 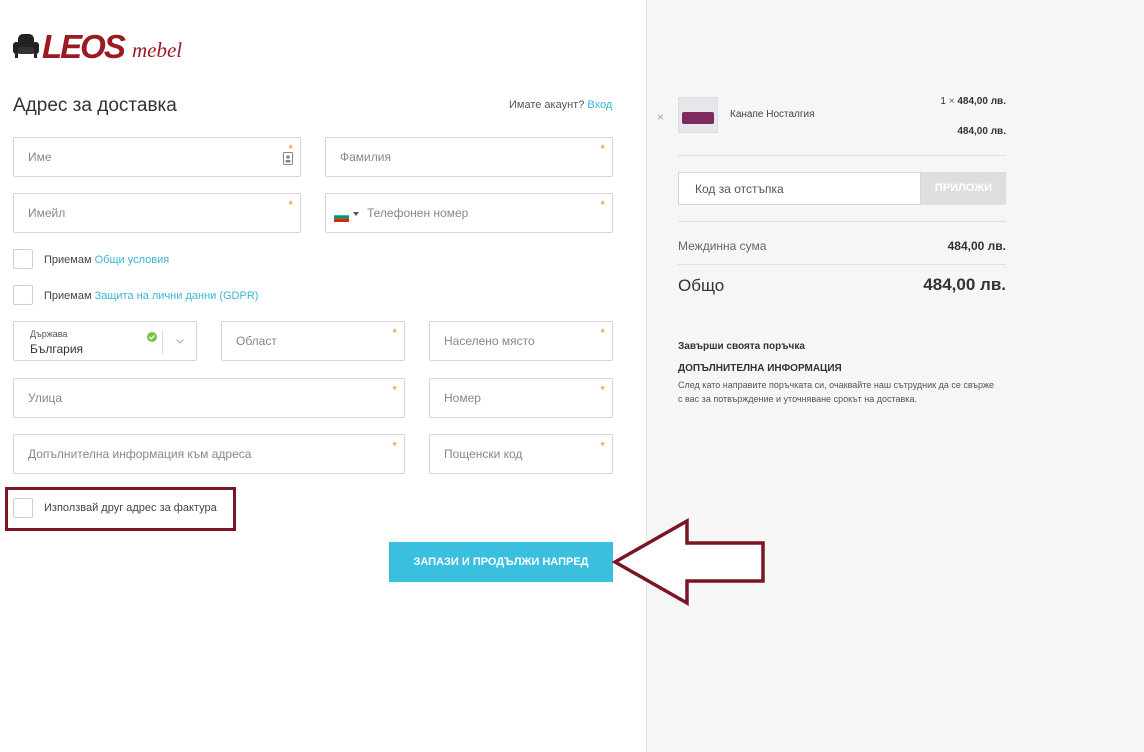 I want to click on contact-card-icon, so click(x=288, y=158).